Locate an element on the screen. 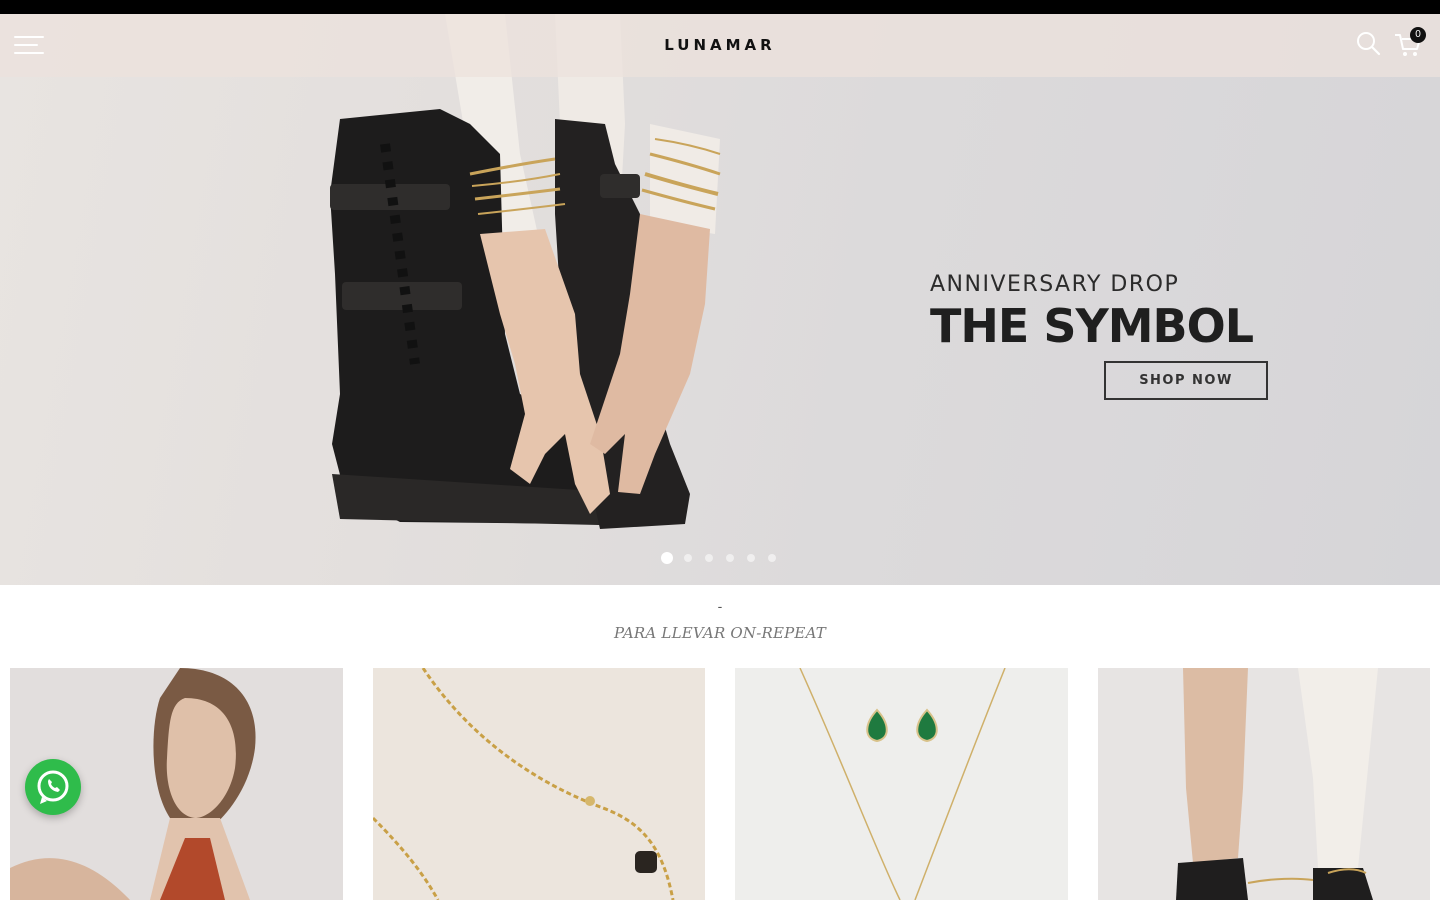 The image size is (1440, 900). shop-now-button: SHOP NOW is located at coordinates (1186, 380).